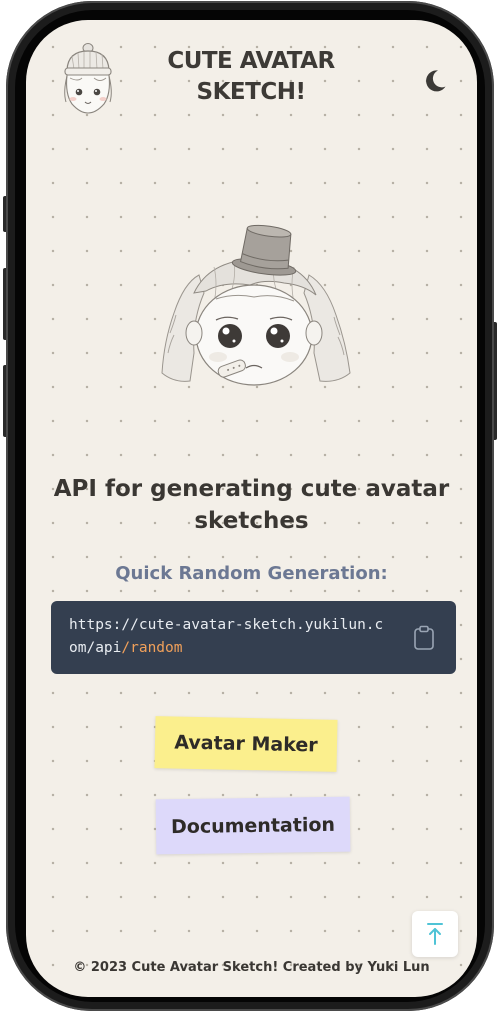 The height and width of the screenshot is (1013, 500). Describe the element at coordinates (256, 305) in the screenshot. I see `avatar-sketch-illustration` at that location.